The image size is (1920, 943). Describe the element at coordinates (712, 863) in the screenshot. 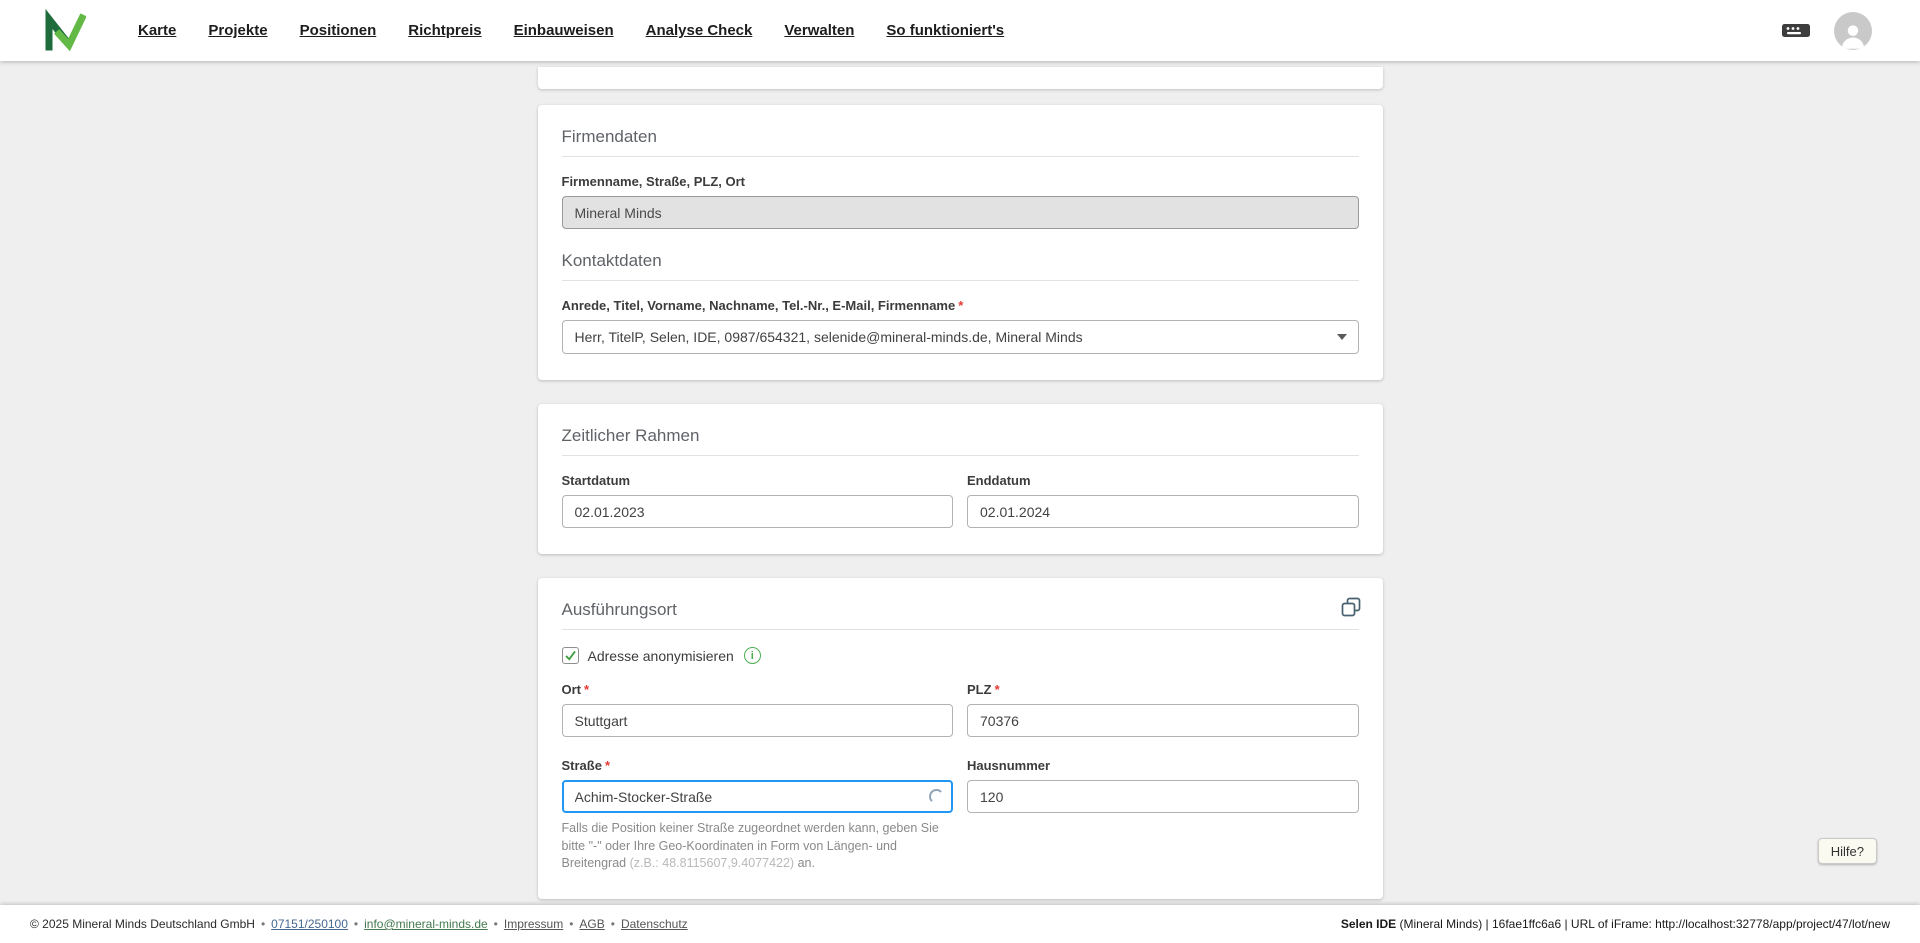

I see `helper-example-text: (z.B.: 48.8115607,9.4077422)` at that location.